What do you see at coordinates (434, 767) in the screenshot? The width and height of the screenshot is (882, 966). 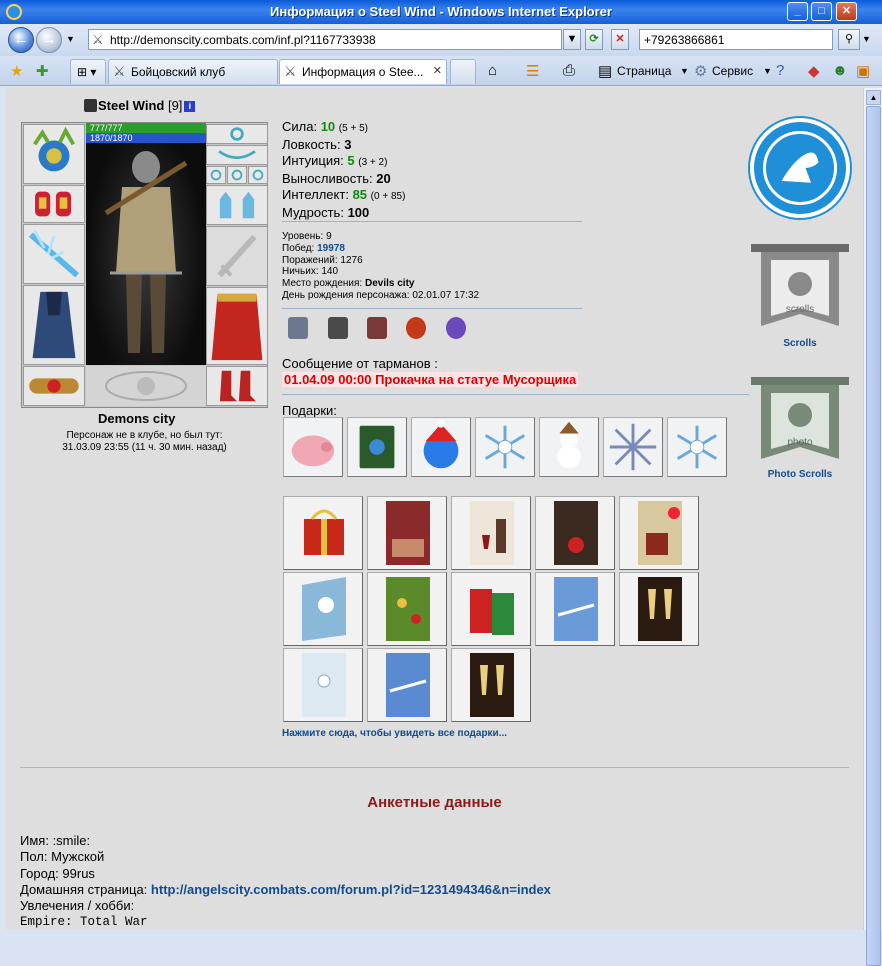 I see `section-divider` at bounding box center [434, 767].